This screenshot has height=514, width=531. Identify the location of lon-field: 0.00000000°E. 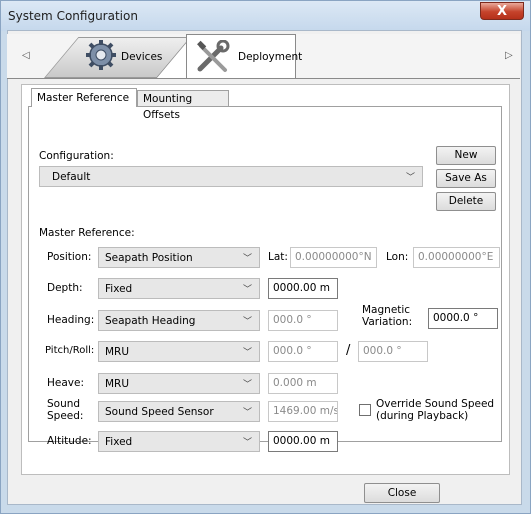
(456, 257).